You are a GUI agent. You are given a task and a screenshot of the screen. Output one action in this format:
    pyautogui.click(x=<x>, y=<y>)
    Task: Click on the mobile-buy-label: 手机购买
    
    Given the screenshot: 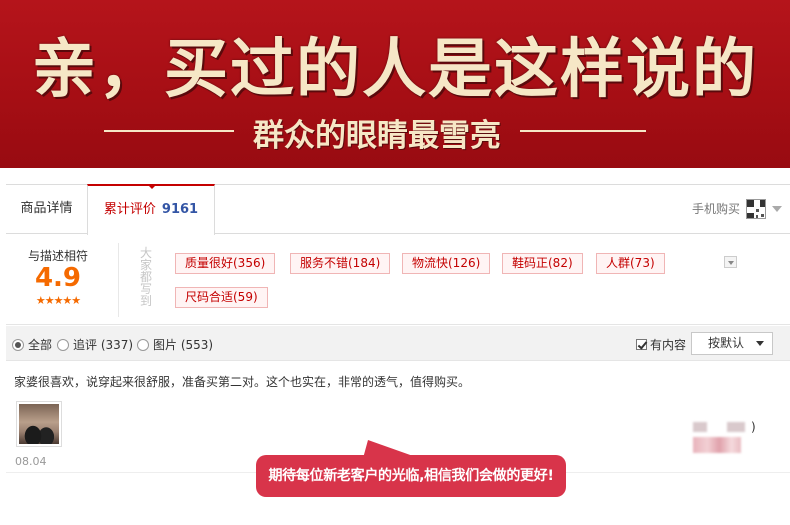 What is the action you would take?
    pyautogui.click(x=715, y=209)
    